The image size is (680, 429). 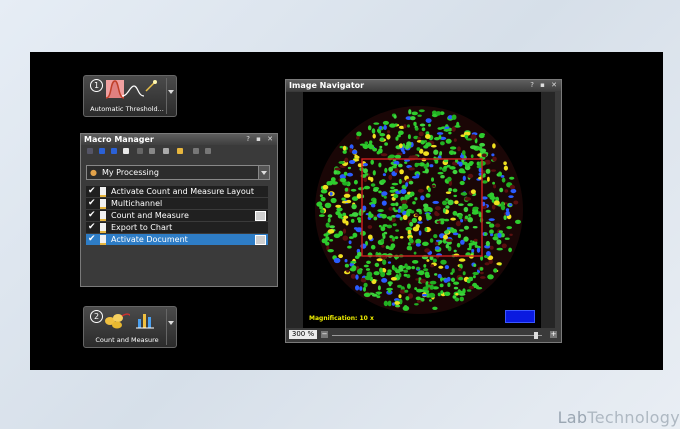 What do you see at coordinates (137, 203) in the screenshot?
I see `macro-item-label: Multichannel` at bounding box center [137, 203].